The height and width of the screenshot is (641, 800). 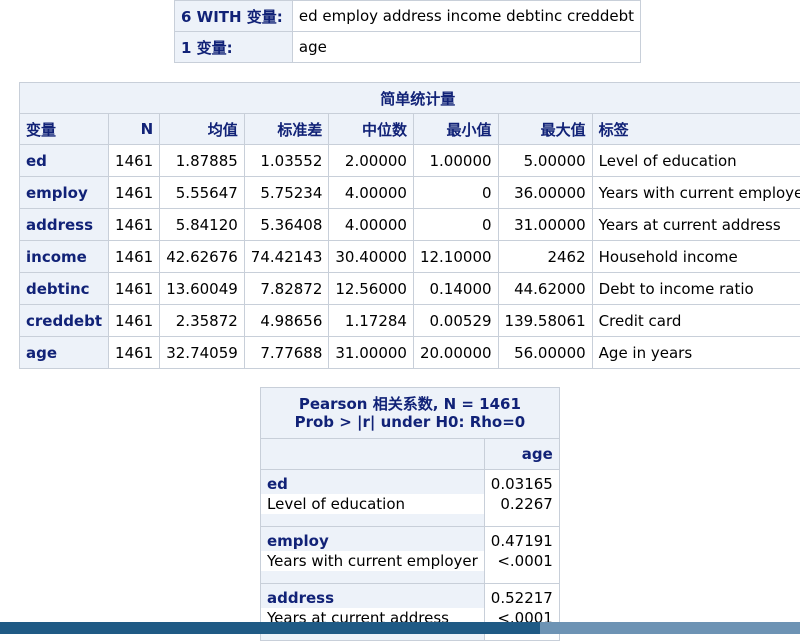 I want to click on cell-median: 2.00000, so click(x=371, y=161).